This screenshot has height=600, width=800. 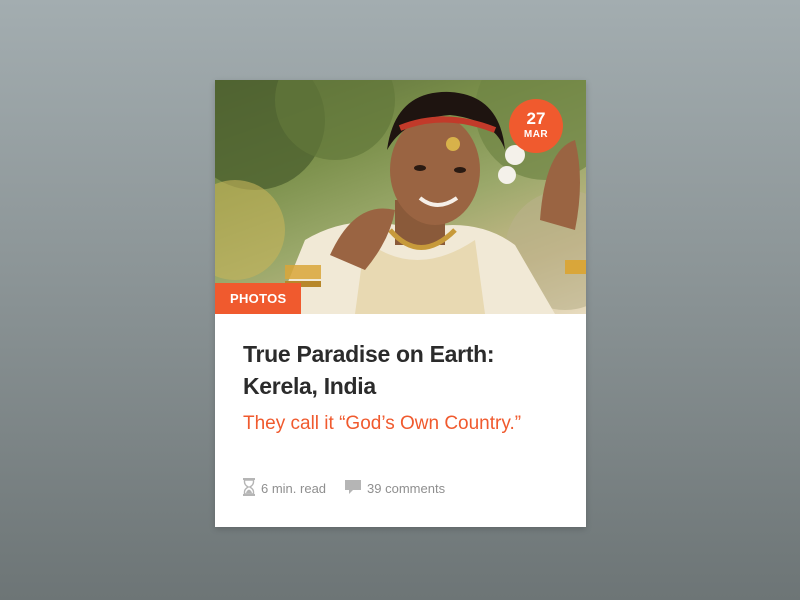 What do you see at coordinates (344, 488) in the screenshot?
I see `article-meta: 6 min. read 39 comments` at bounding box center [344, 488].